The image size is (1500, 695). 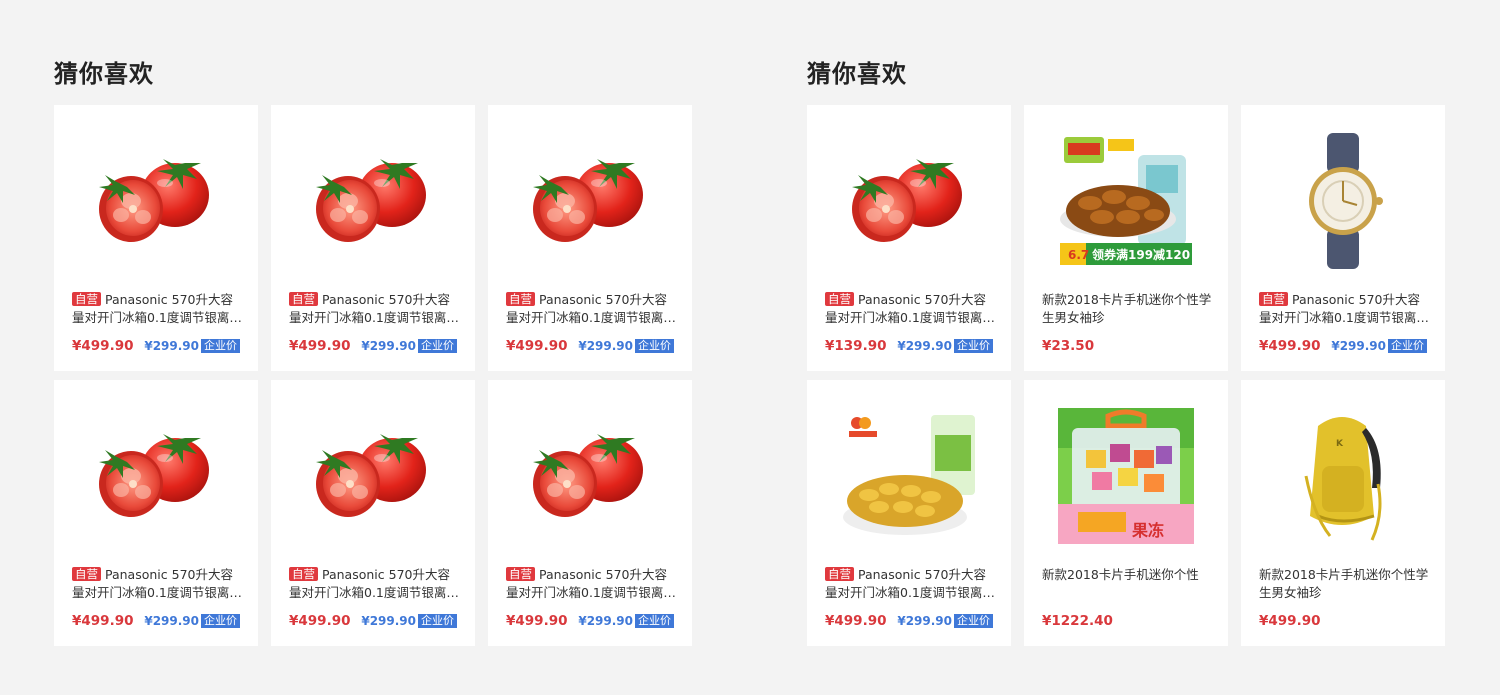 What do you see at coordinates (1343, 476) in the screenshot?
I see `backpack-image: K` at bounding box center [1343, 476].